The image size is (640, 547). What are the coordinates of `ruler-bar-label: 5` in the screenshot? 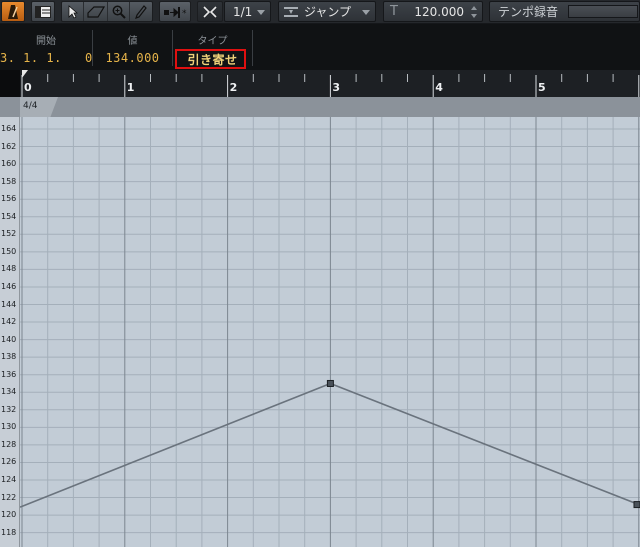 It's located at (542, 87).